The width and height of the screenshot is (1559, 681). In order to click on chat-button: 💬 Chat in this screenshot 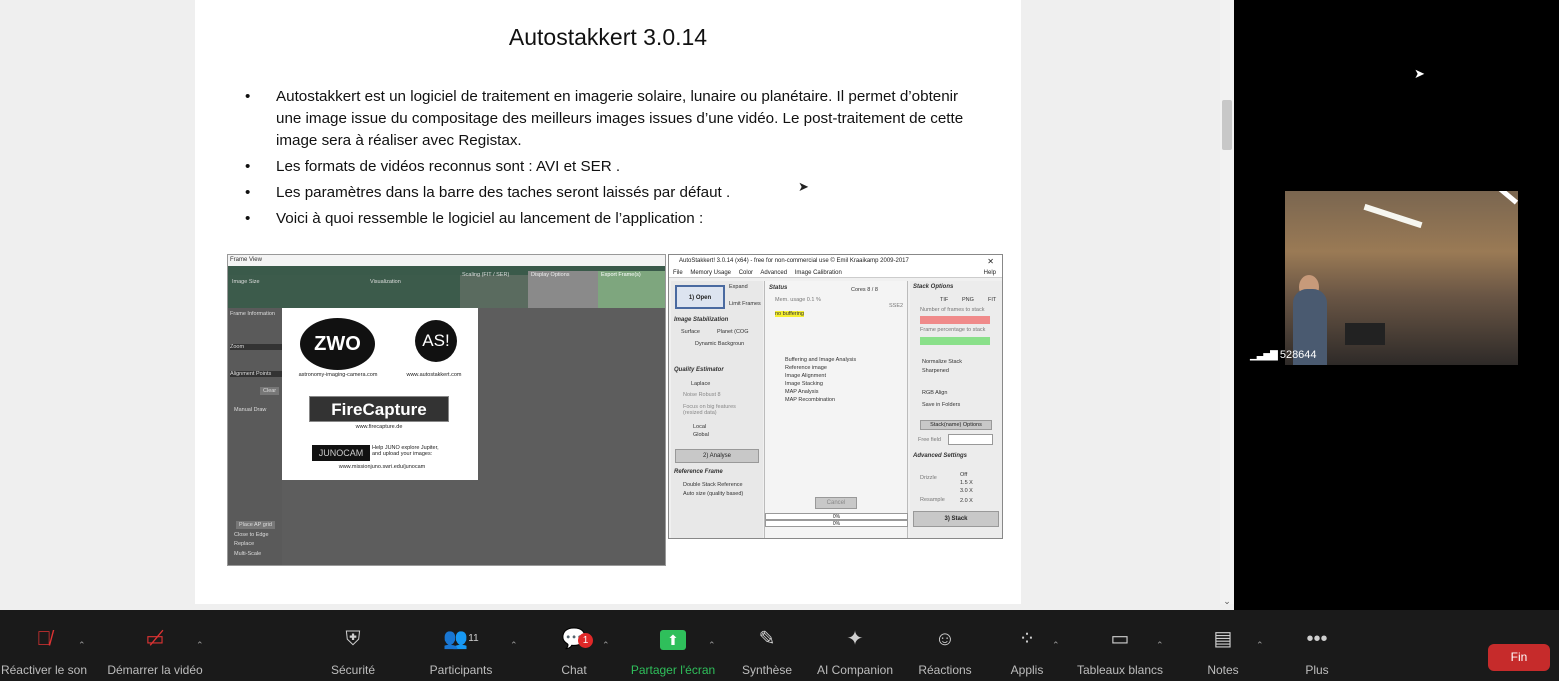, I will do `click(574, 650)`.